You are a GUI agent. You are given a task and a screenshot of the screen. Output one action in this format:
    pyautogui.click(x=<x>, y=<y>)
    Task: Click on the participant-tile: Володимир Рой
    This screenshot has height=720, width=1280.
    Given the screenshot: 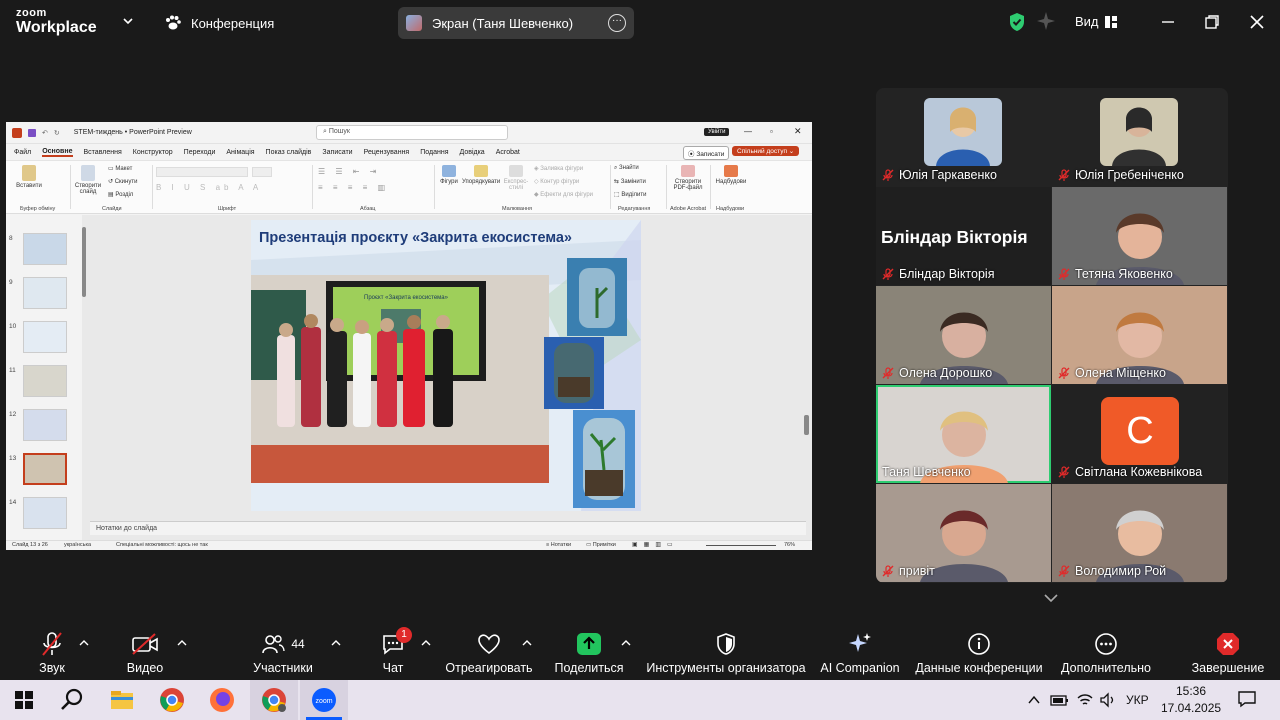 What is the action you would take?
    pyautogui.click(x=1139, y=533)
    